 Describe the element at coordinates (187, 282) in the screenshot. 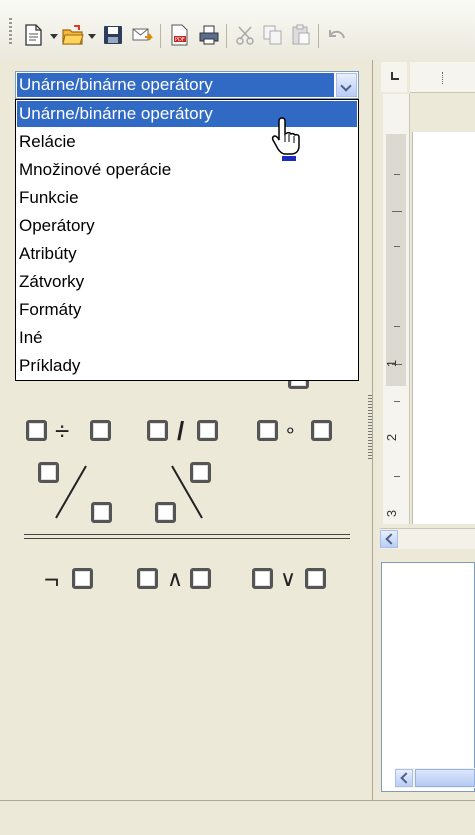

I see `dropdown-option: Zátvorky` at that location.